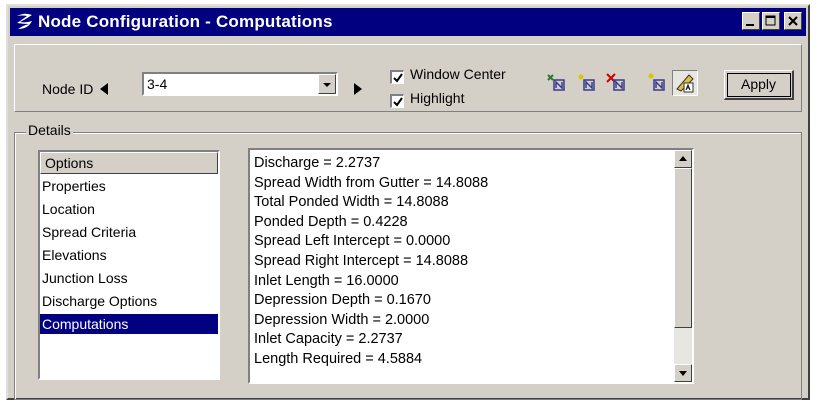 Image resolution: width=816 pixels, height=406 pixels. What do you see at coordinates (342, 319) in the screenshot?
I see `result-depression-width: Depression Width = 2.0000` at bounding box center [342, 319].